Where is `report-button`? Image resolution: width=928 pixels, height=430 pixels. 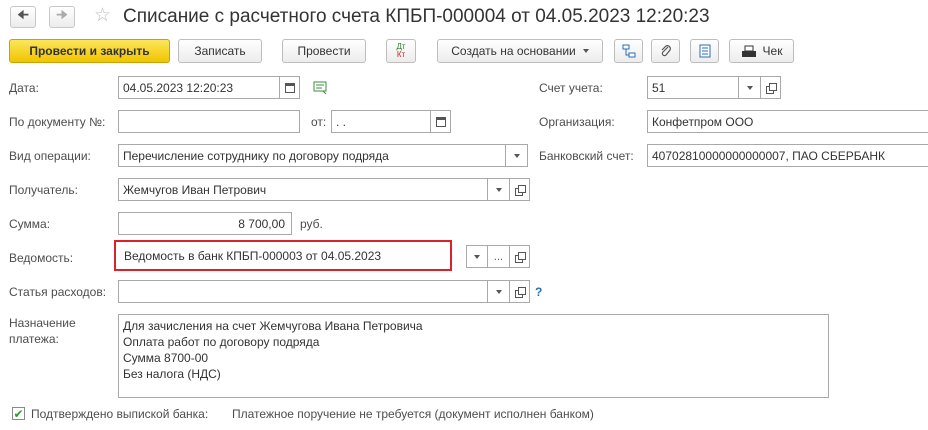 report-button is located at coordinates (704, 51).